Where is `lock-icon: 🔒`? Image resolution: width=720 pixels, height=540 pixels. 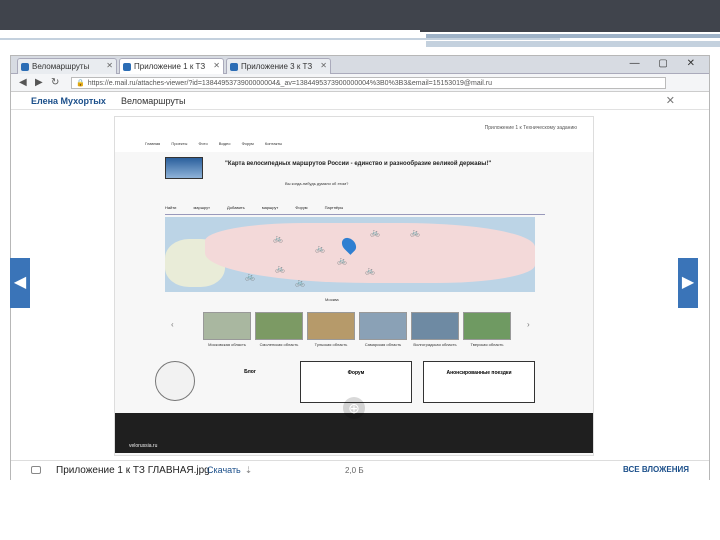 lock-icon: 🔒 is located at coordinates (80, 83).